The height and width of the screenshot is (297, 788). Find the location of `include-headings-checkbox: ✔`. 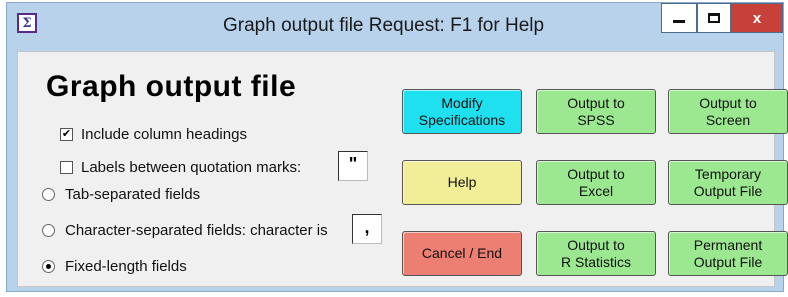

include-headings-checkbox: ✔ is located at coordinates (66, 134).